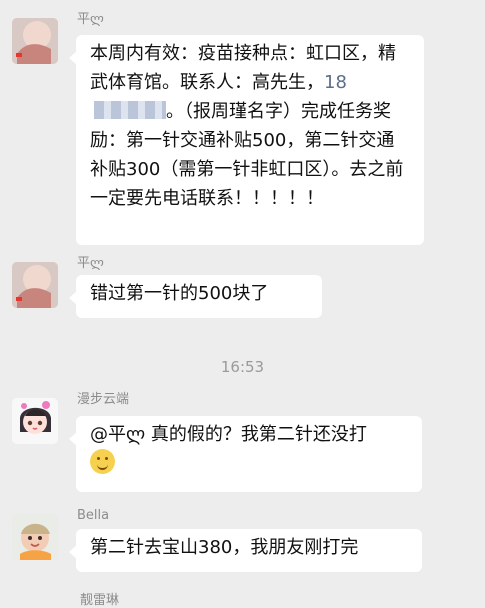  Describe the element at coordinates (103, 399) in the screenshot. I see `sender-name: 漫步云端` at that location.